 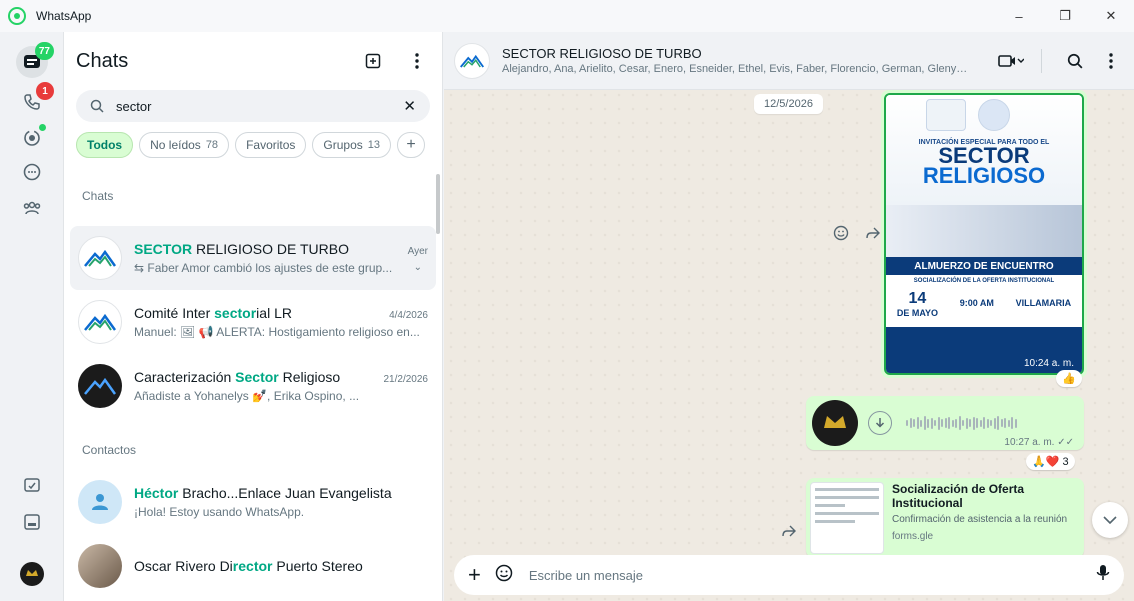 What do you see at coordinates (990, 423) in the screenshot?
I see `audio-waveform` at bounding box center [990, 423].